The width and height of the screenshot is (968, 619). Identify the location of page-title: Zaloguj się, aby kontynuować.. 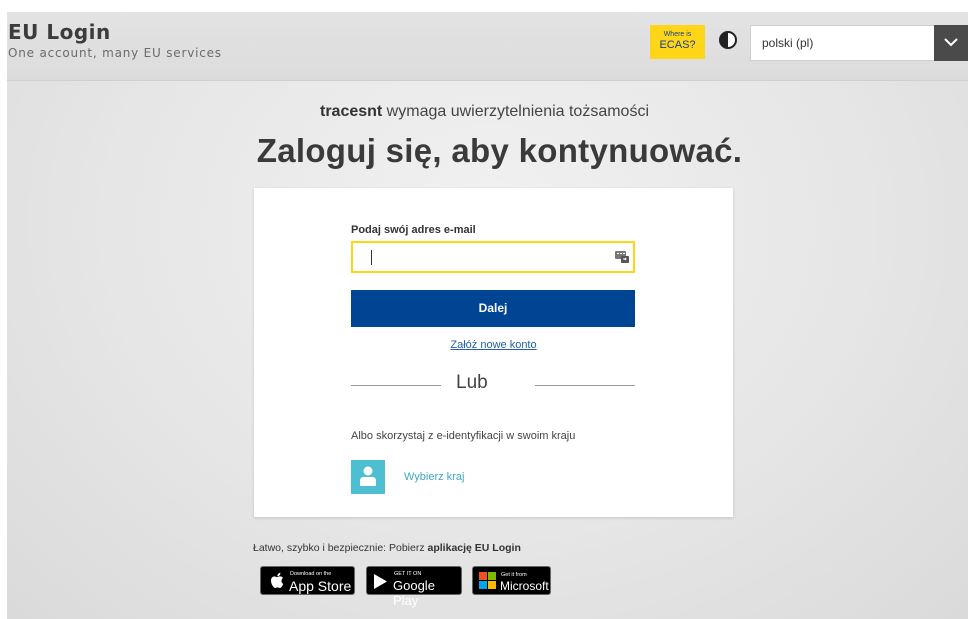
(499, 150).